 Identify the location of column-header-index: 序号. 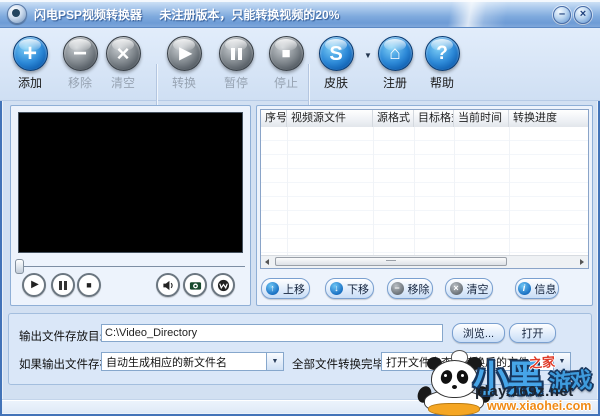
(274, 118).